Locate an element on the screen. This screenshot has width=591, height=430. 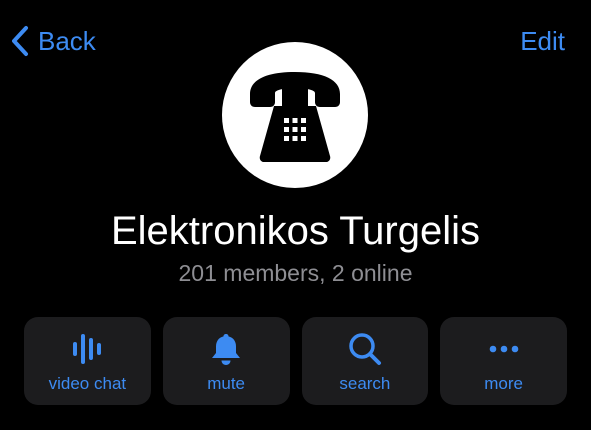
back-label: Back is located at coordinates (67, 41).